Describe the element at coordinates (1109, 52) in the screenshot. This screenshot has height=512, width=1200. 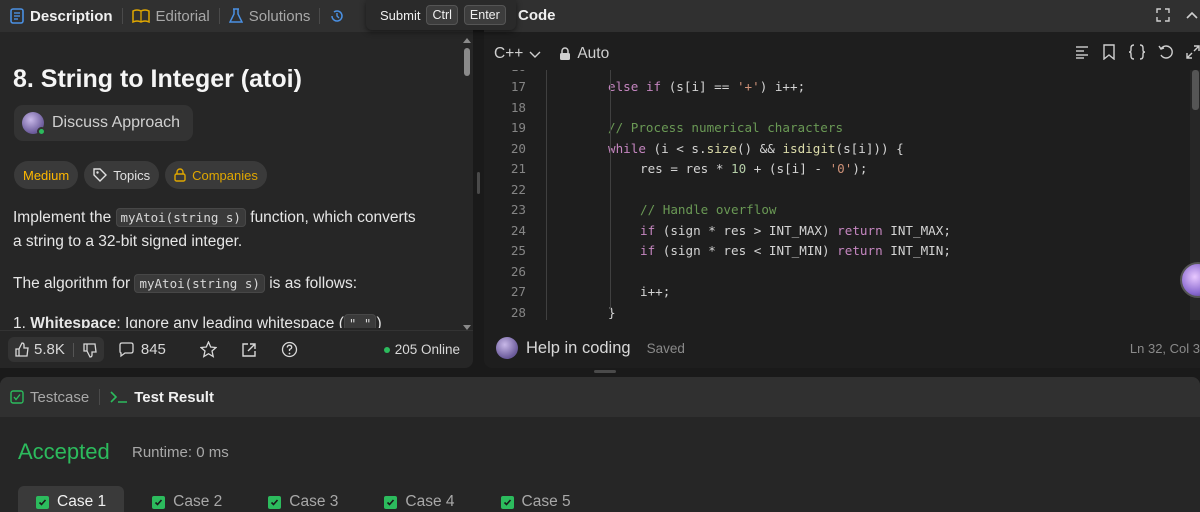
I see `bookmark-icon` at that location.